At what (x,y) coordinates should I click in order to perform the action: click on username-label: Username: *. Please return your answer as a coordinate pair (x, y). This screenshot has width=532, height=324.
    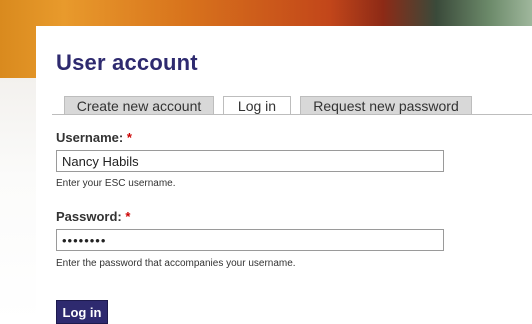
    Looking at the image, I should click on (94, 137).